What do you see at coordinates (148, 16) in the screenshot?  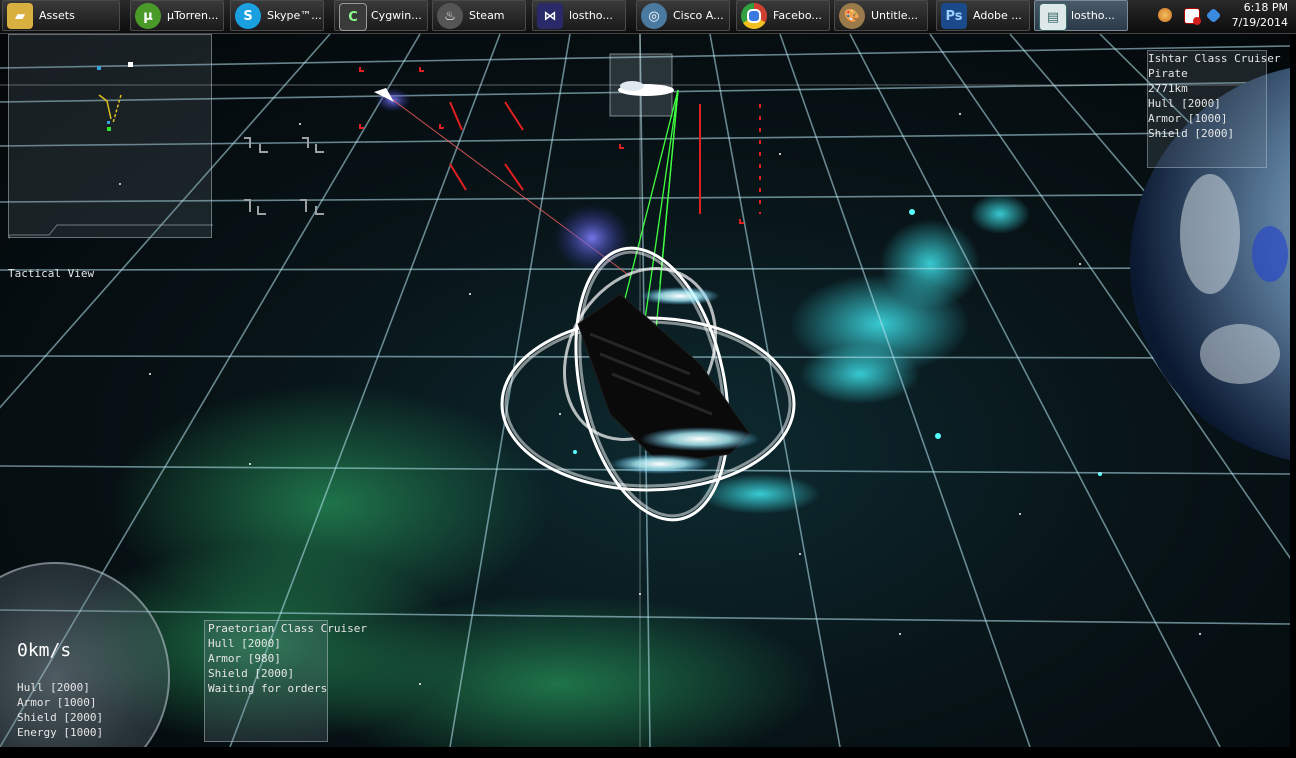 I see `utorrent-icon: µ` at bounding box center [148, 16].